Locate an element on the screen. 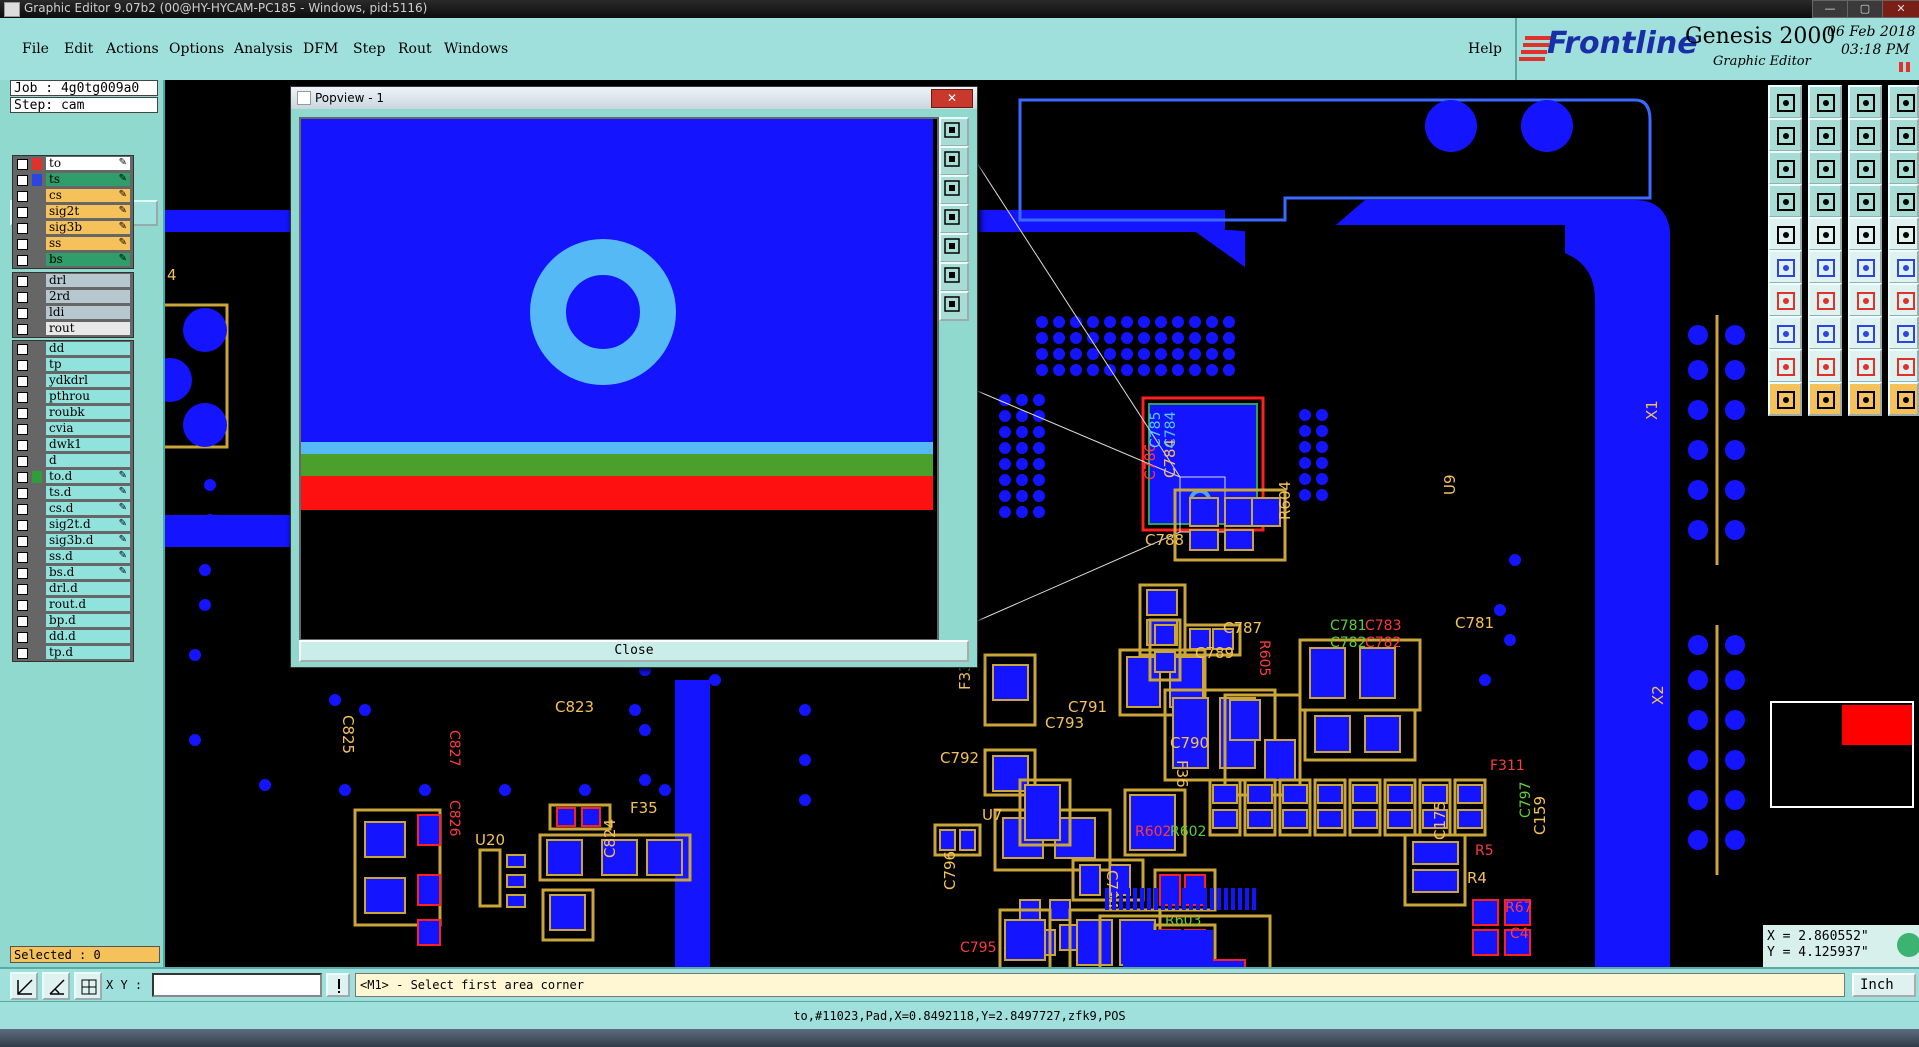  layer-row-tp-d: tp.d is located at coordinates (73, 653).